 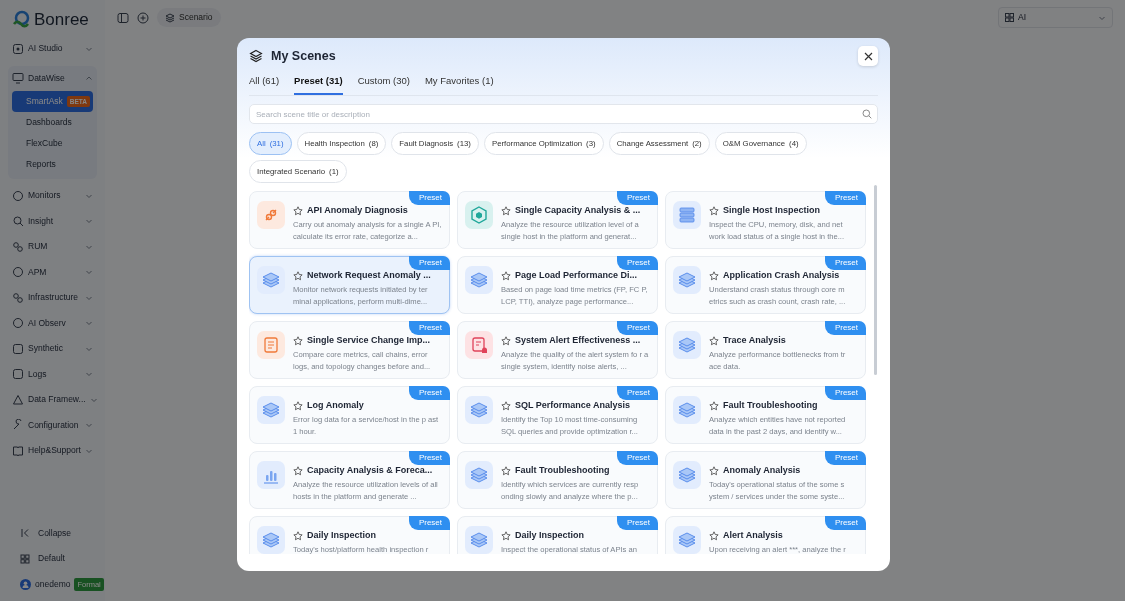 I want to click on nav-item: Synthetic, so click(x=52, y=349).